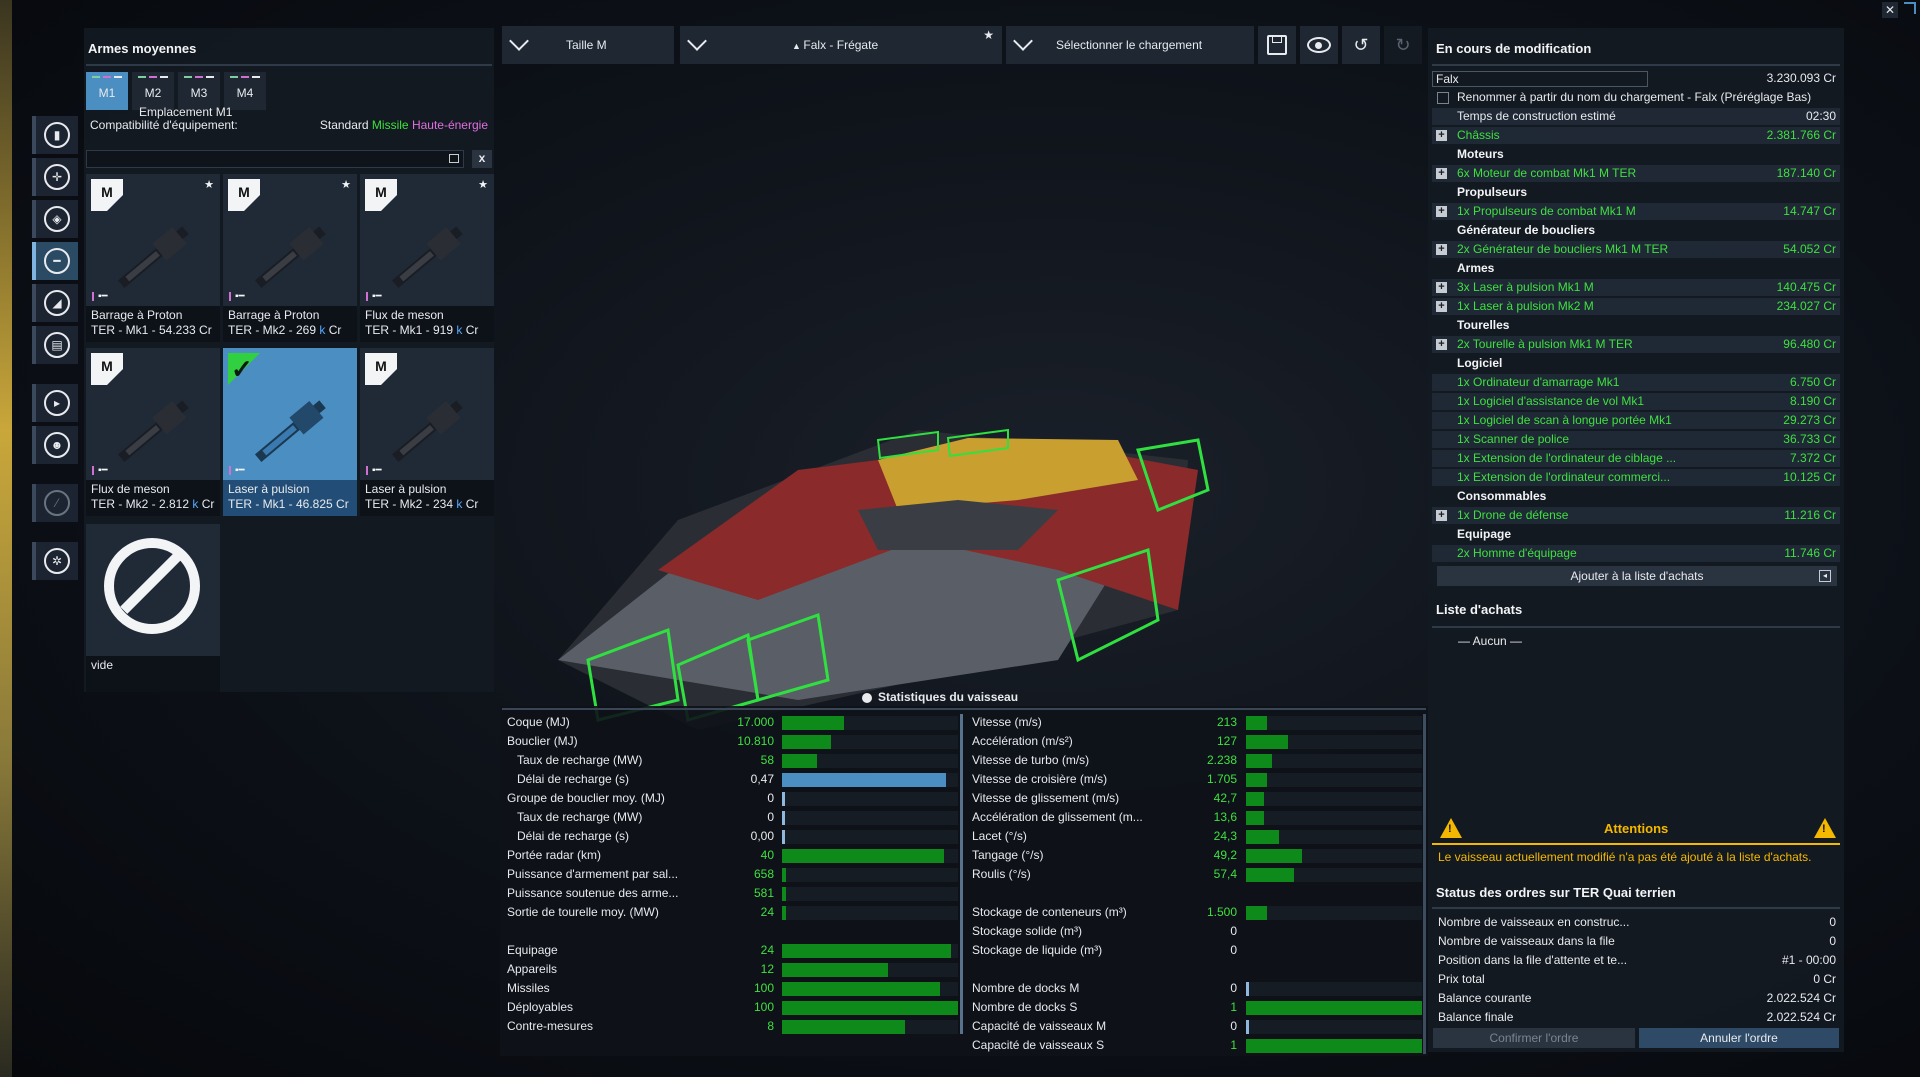 This screenshot has height=1077, width=1920. What do you see at coordinates (427, 504) in the screenshot?
I see `weapon-details: TER - Mk2 - 234 k Cr` at bounding box center [427, 504].